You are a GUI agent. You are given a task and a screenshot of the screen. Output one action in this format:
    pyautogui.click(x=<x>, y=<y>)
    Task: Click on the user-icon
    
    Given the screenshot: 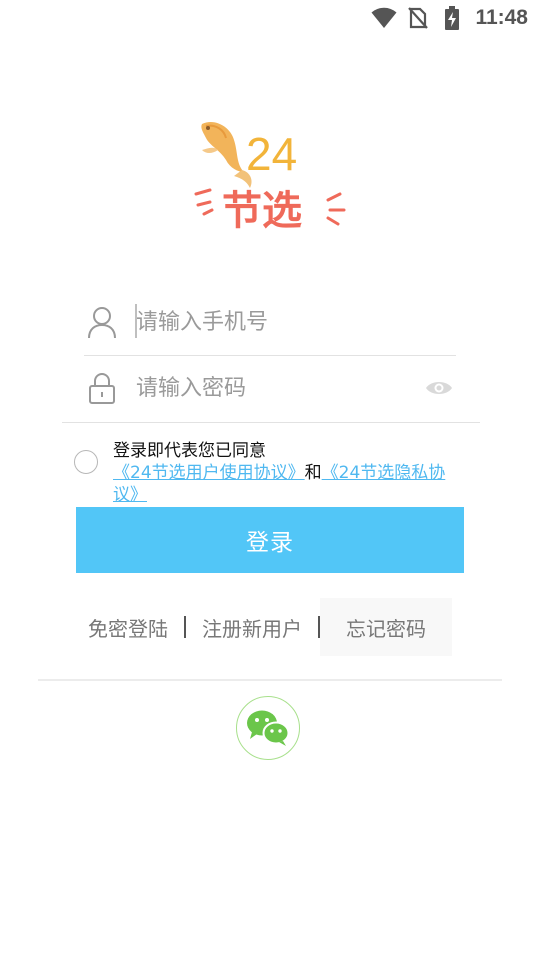 What is the action you would take?
    pyautogui.click(x=102, y=322)
    